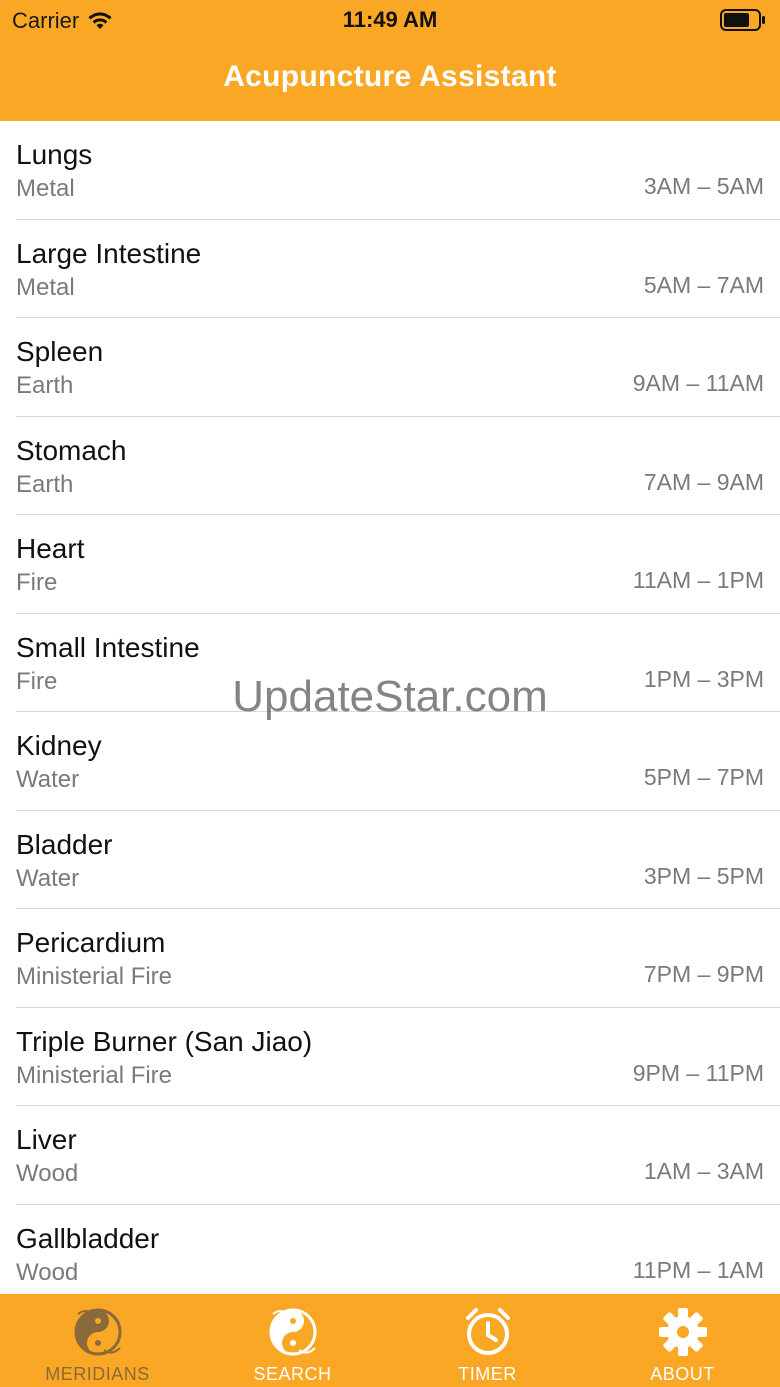 The width and height of the screenshot is (780, 1387). Describe the element at coordinates (703, 186) in the screenshot. I see `meridian-time: 3AM – 5AM` at that location.